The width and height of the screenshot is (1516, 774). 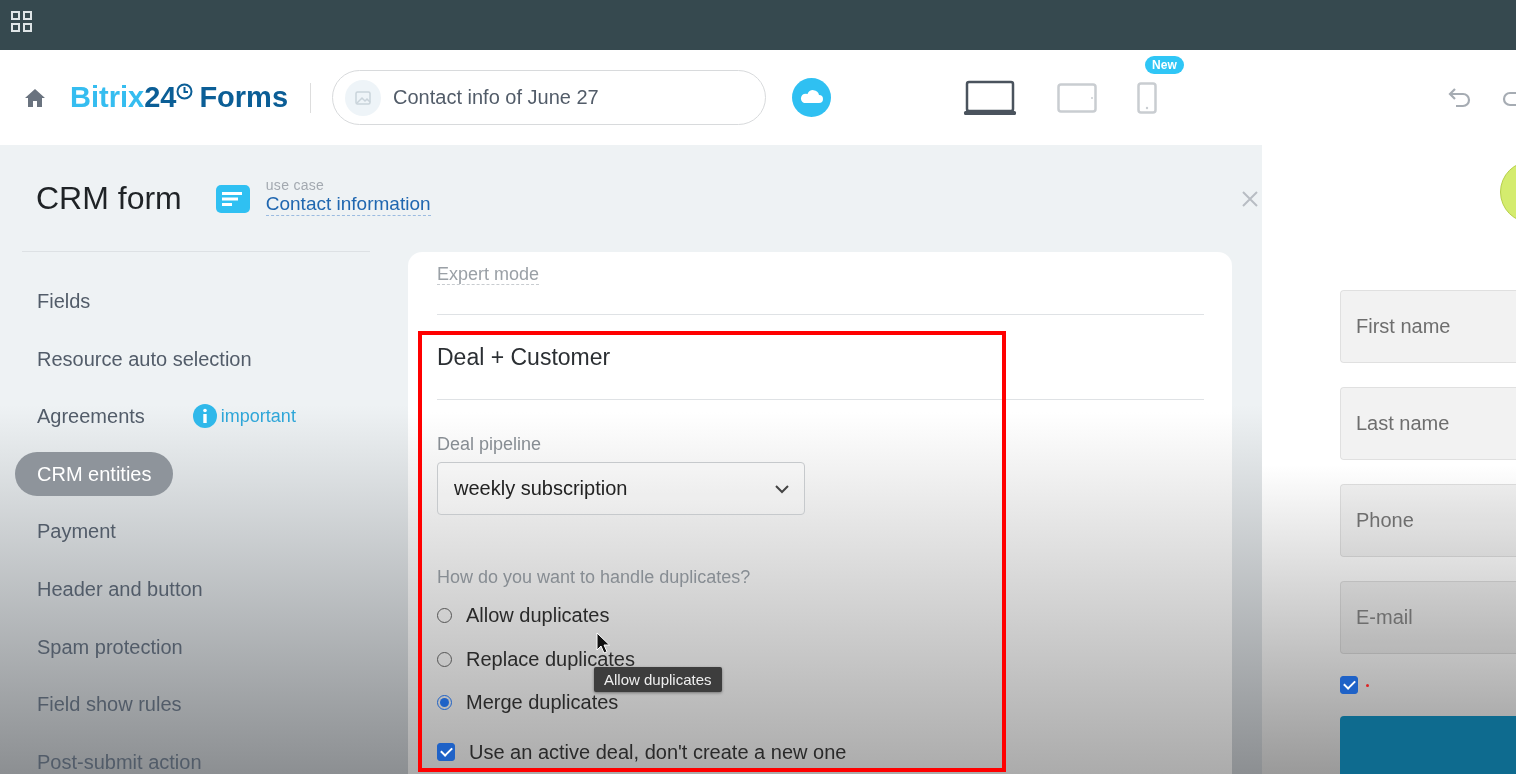 What do you see at coordinates (258, 416) in the screenshot?
I see `important-link: important` at bounding box center [258, 416].